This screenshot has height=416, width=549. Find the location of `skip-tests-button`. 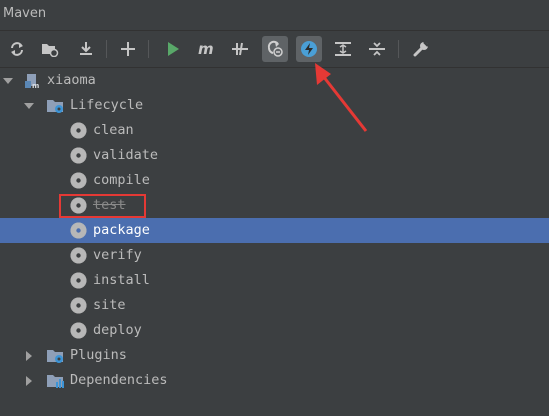

skip-tests-button is located at coordinates (275, 49).